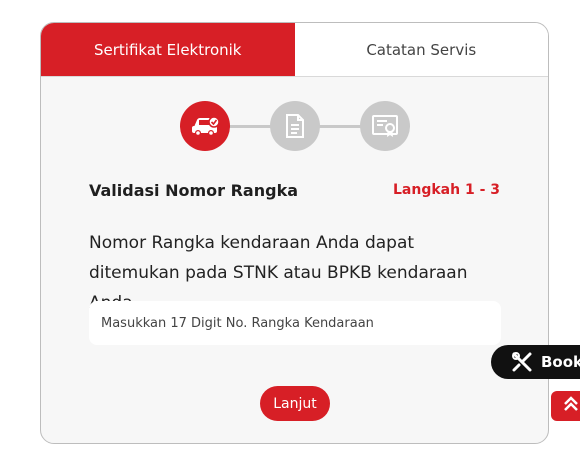  I want to click on book-label: Book, so click(560, 362).